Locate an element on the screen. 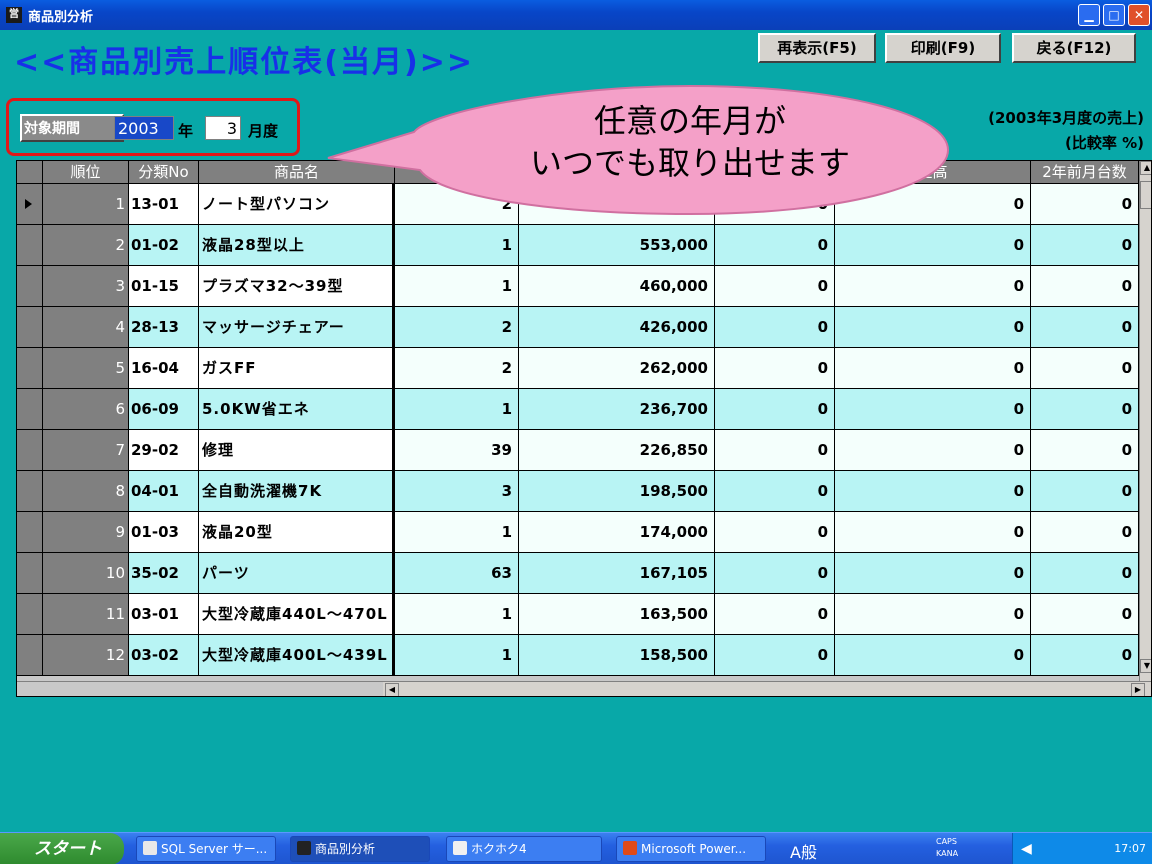  horizontal-scrollbar: ◀ ▶ is located at coordinates (767, 688).